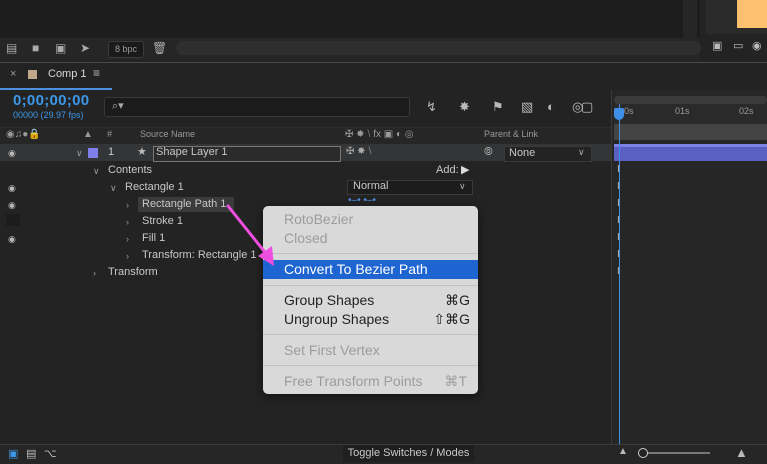 The image size is (767, 464). I want to click on pick-whip-icon: ⦾, so click(488, 152).